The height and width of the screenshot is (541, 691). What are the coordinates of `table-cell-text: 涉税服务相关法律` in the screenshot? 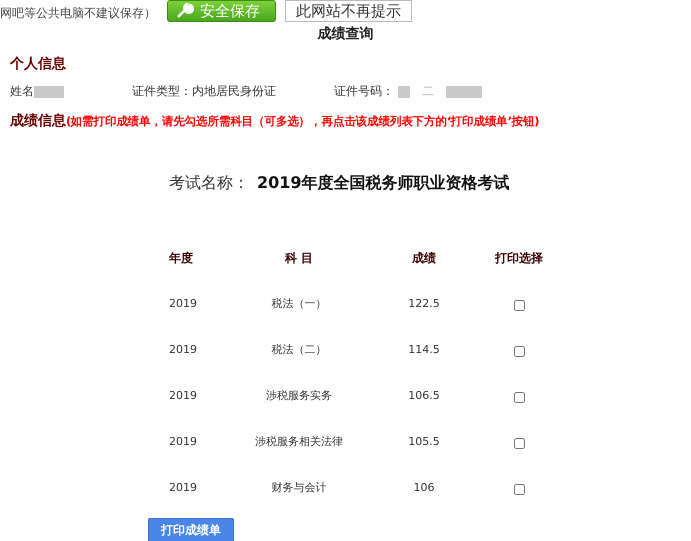 It's located at (299, 441).